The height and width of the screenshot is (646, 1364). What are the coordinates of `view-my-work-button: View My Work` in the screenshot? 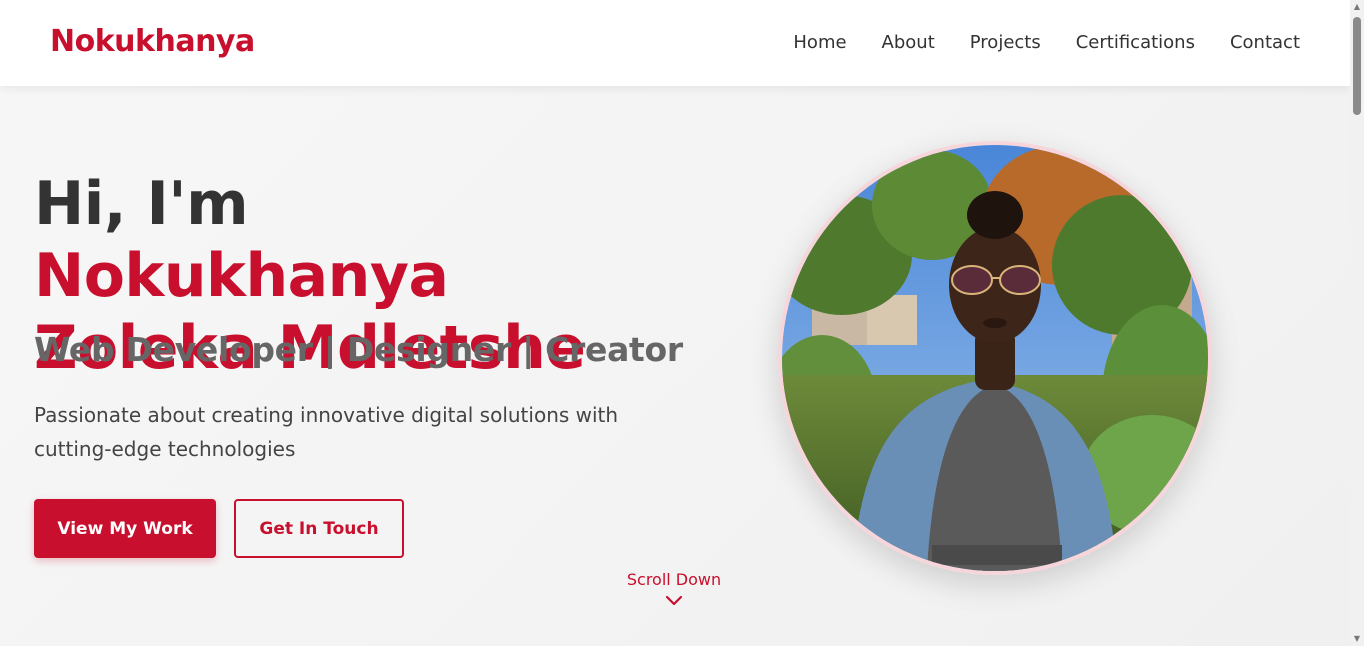 It's located at (125, 528).